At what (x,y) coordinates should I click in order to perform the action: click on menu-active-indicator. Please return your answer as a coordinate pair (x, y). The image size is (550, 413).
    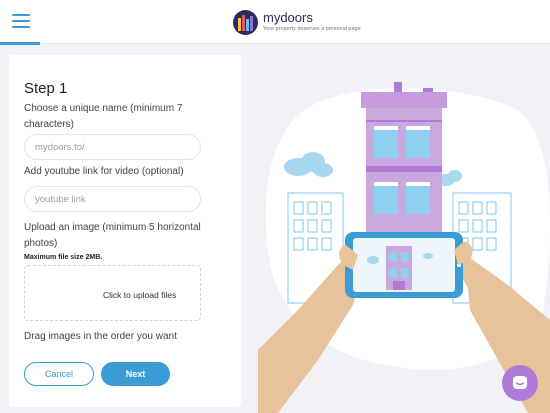
    Looking at the image, I should click on (20, 43).